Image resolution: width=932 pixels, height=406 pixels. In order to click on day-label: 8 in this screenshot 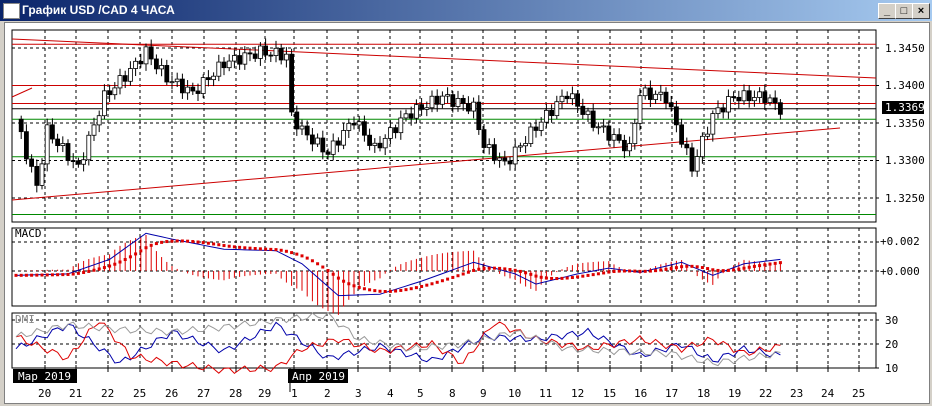, I will do `click(452, 393)`.